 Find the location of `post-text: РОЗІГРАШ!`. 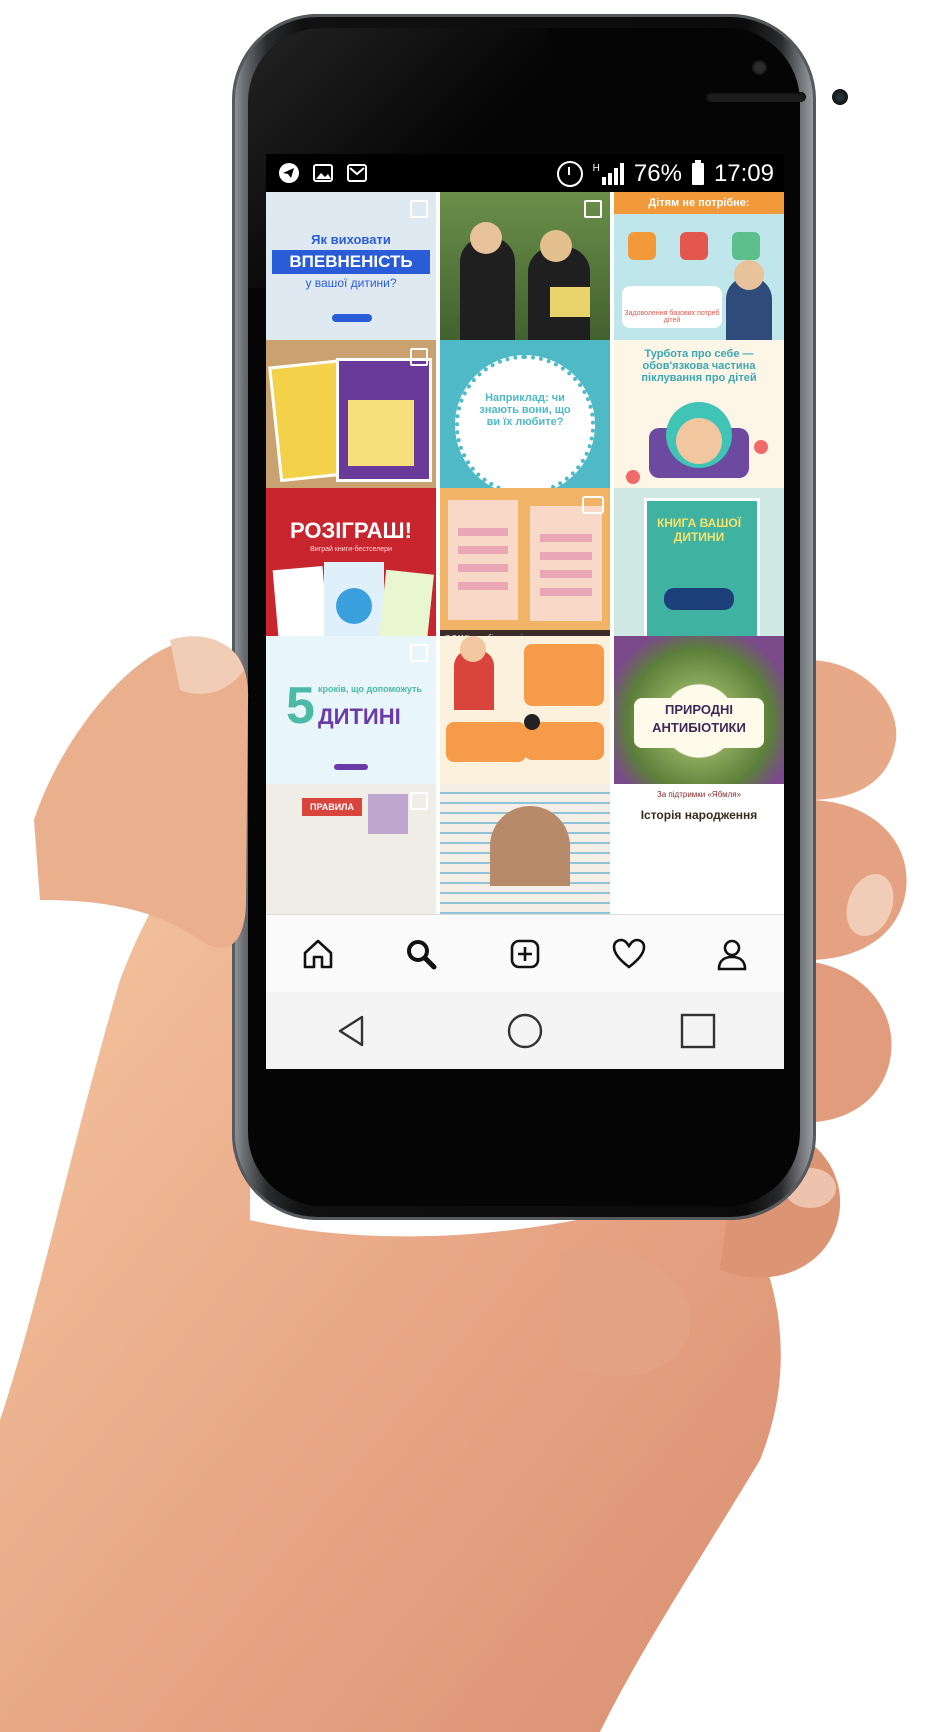

post-text: РОЗІГРАШ! is located at coordinates (351, 530).